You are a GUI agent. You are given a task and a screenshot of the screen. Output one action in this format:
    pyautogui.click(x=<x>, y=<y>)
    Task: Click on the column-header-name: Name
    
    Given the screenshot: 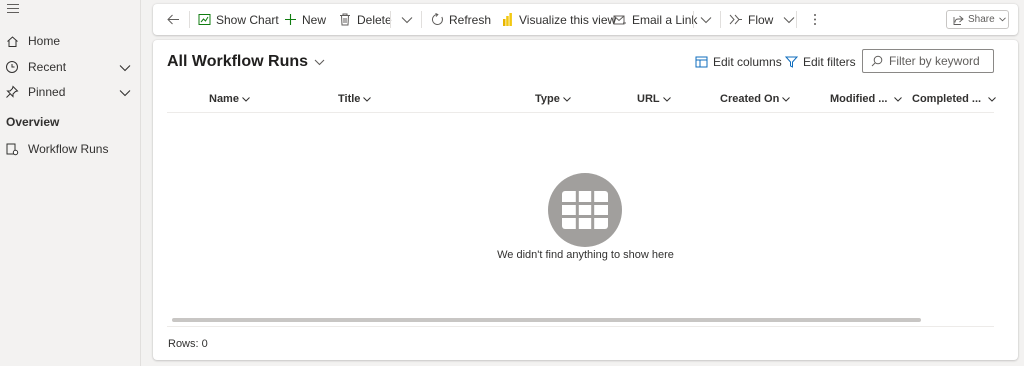 What is the action you would take?
    pyautogui.click(x=229, y=99)
    